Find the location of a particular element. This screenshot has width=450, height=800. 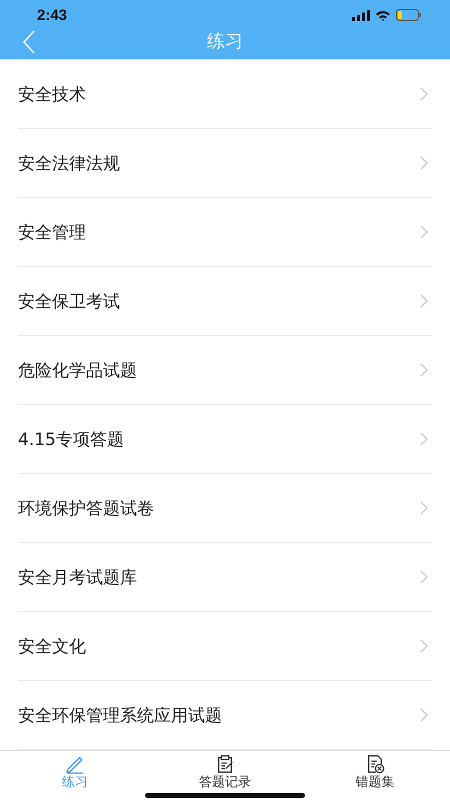

list-item: 安全月考试题库 is located at coordinates (225, 577).